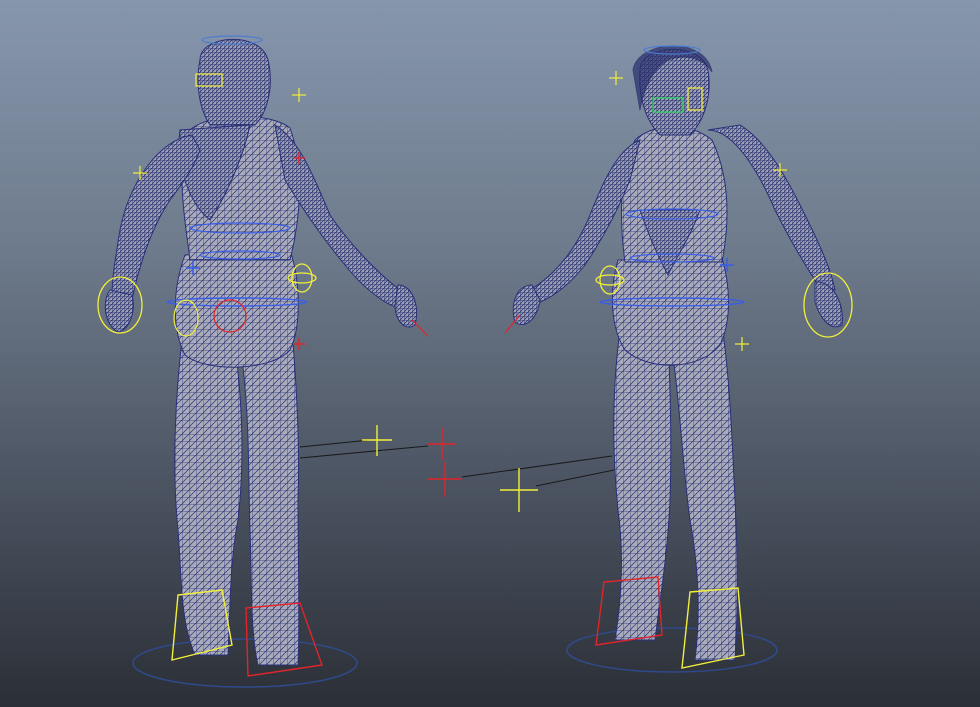 The image size is (980, 707). I want to click on left-hand-mesh, so click(119, 311).